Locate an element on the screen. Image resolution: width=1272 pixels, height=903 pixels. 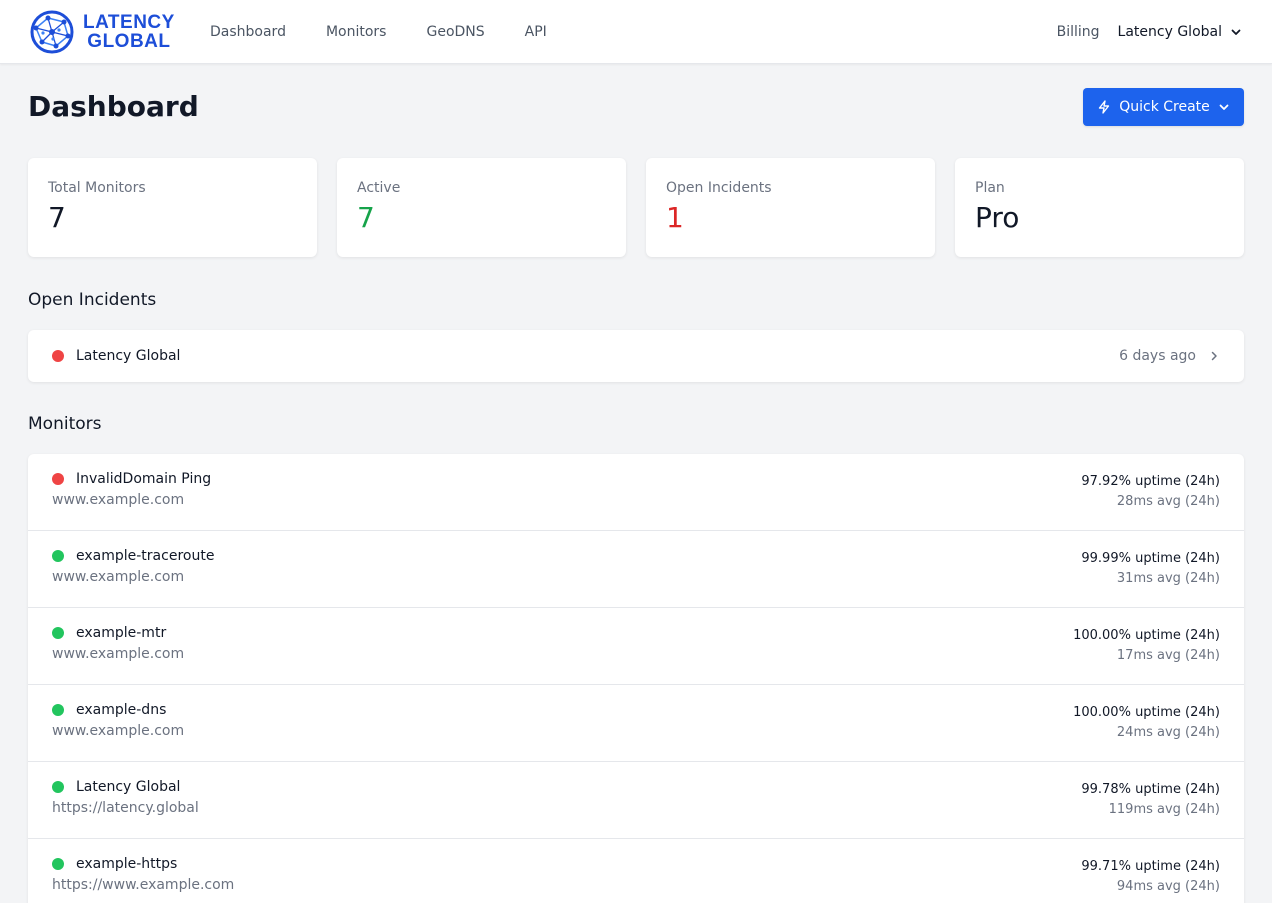
incident-row: Latency Global 6 days ago is located at coordinates (636, 356).